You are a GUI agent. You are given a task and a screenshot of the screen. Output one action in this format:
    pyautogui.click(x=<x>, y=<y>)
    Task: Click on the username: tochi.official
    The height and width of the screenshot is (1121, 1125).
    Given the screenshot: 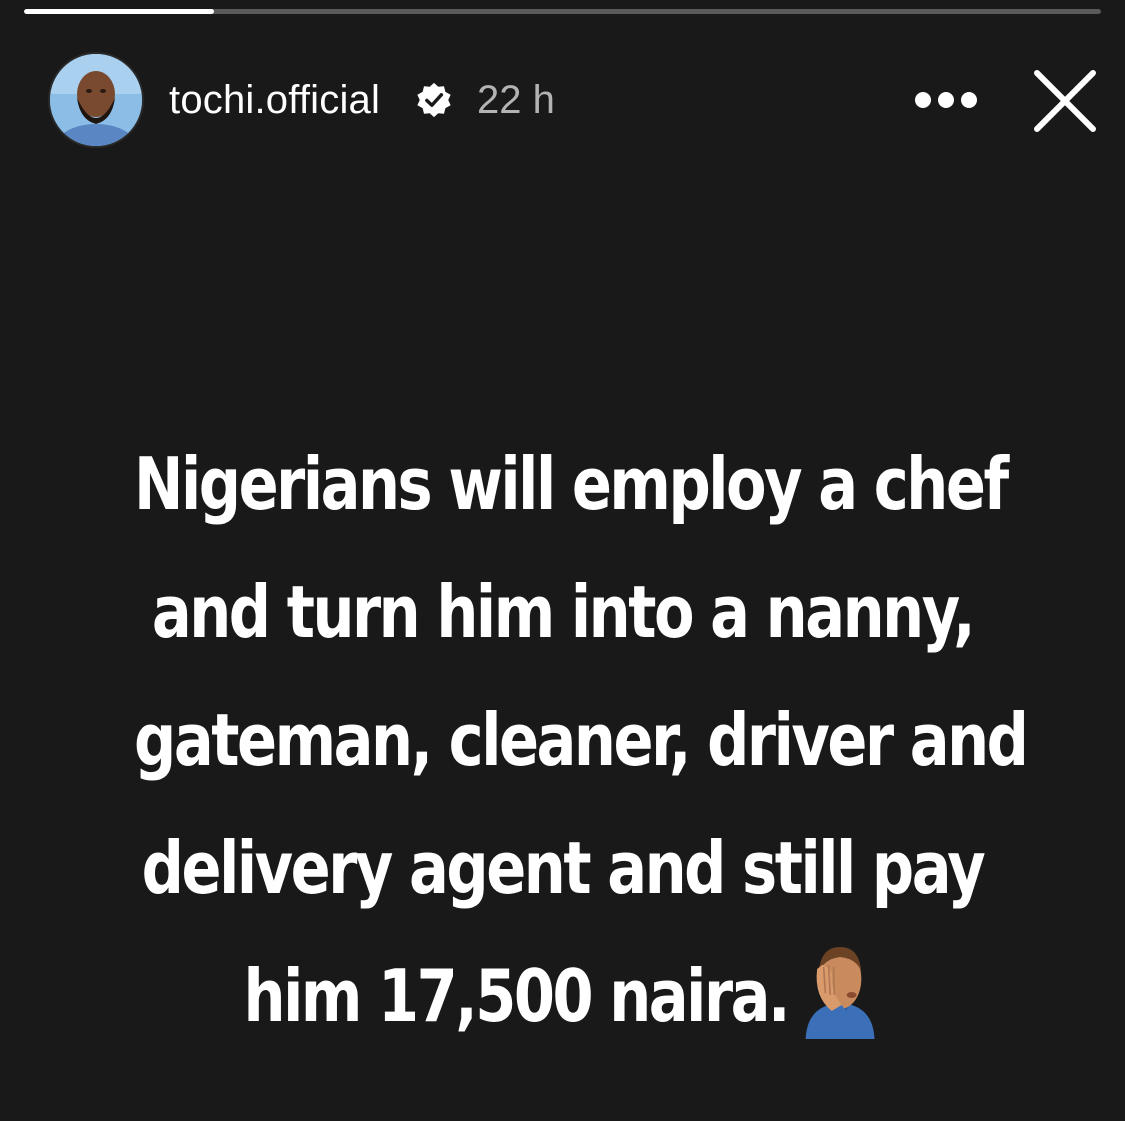 What is the action you would take?
    pyautogui.click(x=274, y=100)
    